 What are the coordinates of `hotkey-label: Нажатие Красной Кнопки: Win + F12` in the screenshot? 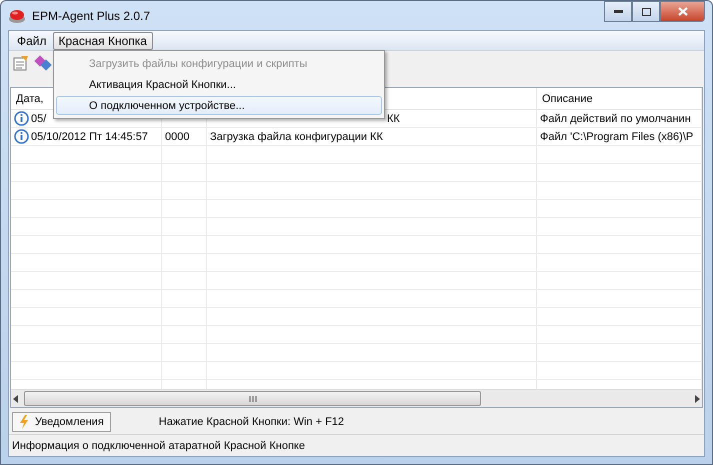 It's located at (251, 422).